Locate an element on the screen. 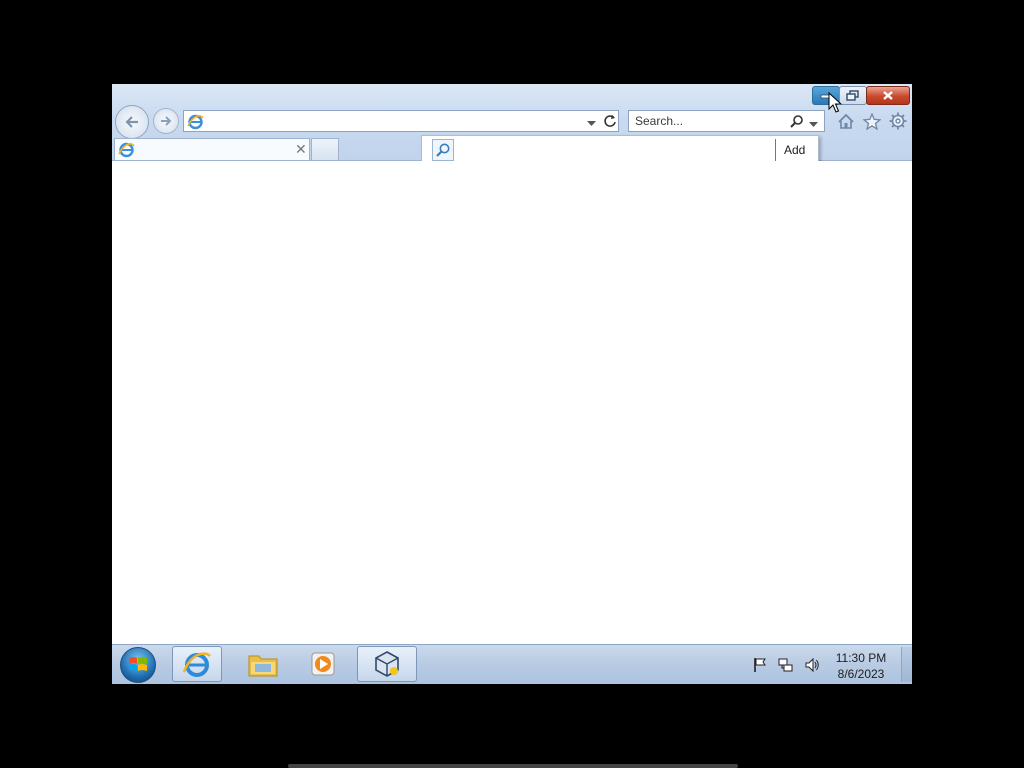 The height and width of the screenshot is (768, 1024). taskbar: 11:30 PM 8/6/2023 is located at coordinates (512, 664).